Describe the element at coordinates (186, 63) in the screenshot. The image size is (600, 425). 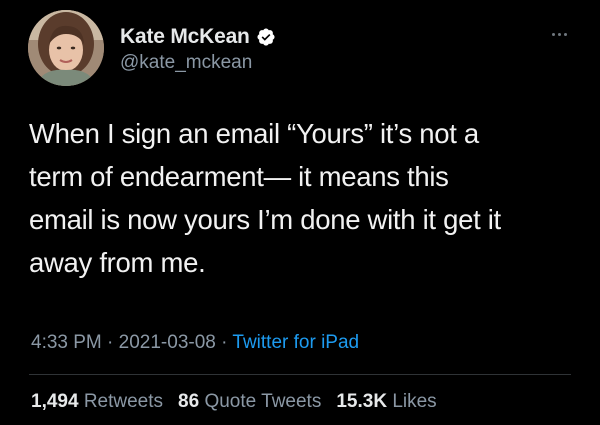
I see `author-handle: @kate_mckean` at that location.